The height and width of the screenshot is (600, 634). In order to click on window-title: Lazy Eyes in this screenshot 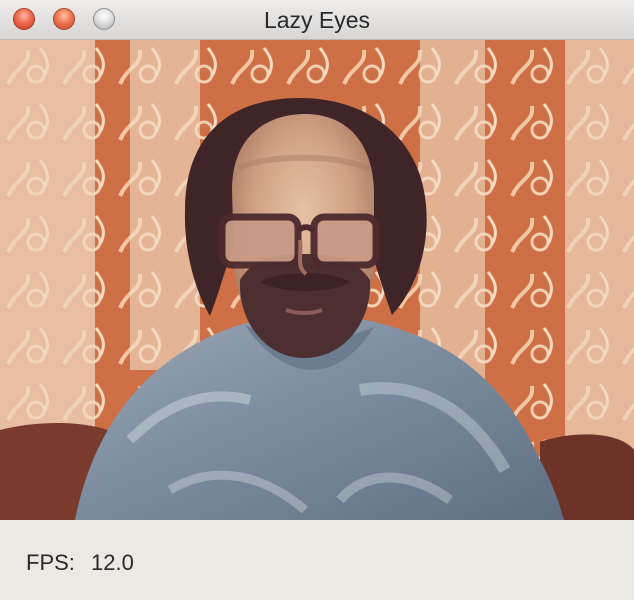, I will do `click(317, 20)`.